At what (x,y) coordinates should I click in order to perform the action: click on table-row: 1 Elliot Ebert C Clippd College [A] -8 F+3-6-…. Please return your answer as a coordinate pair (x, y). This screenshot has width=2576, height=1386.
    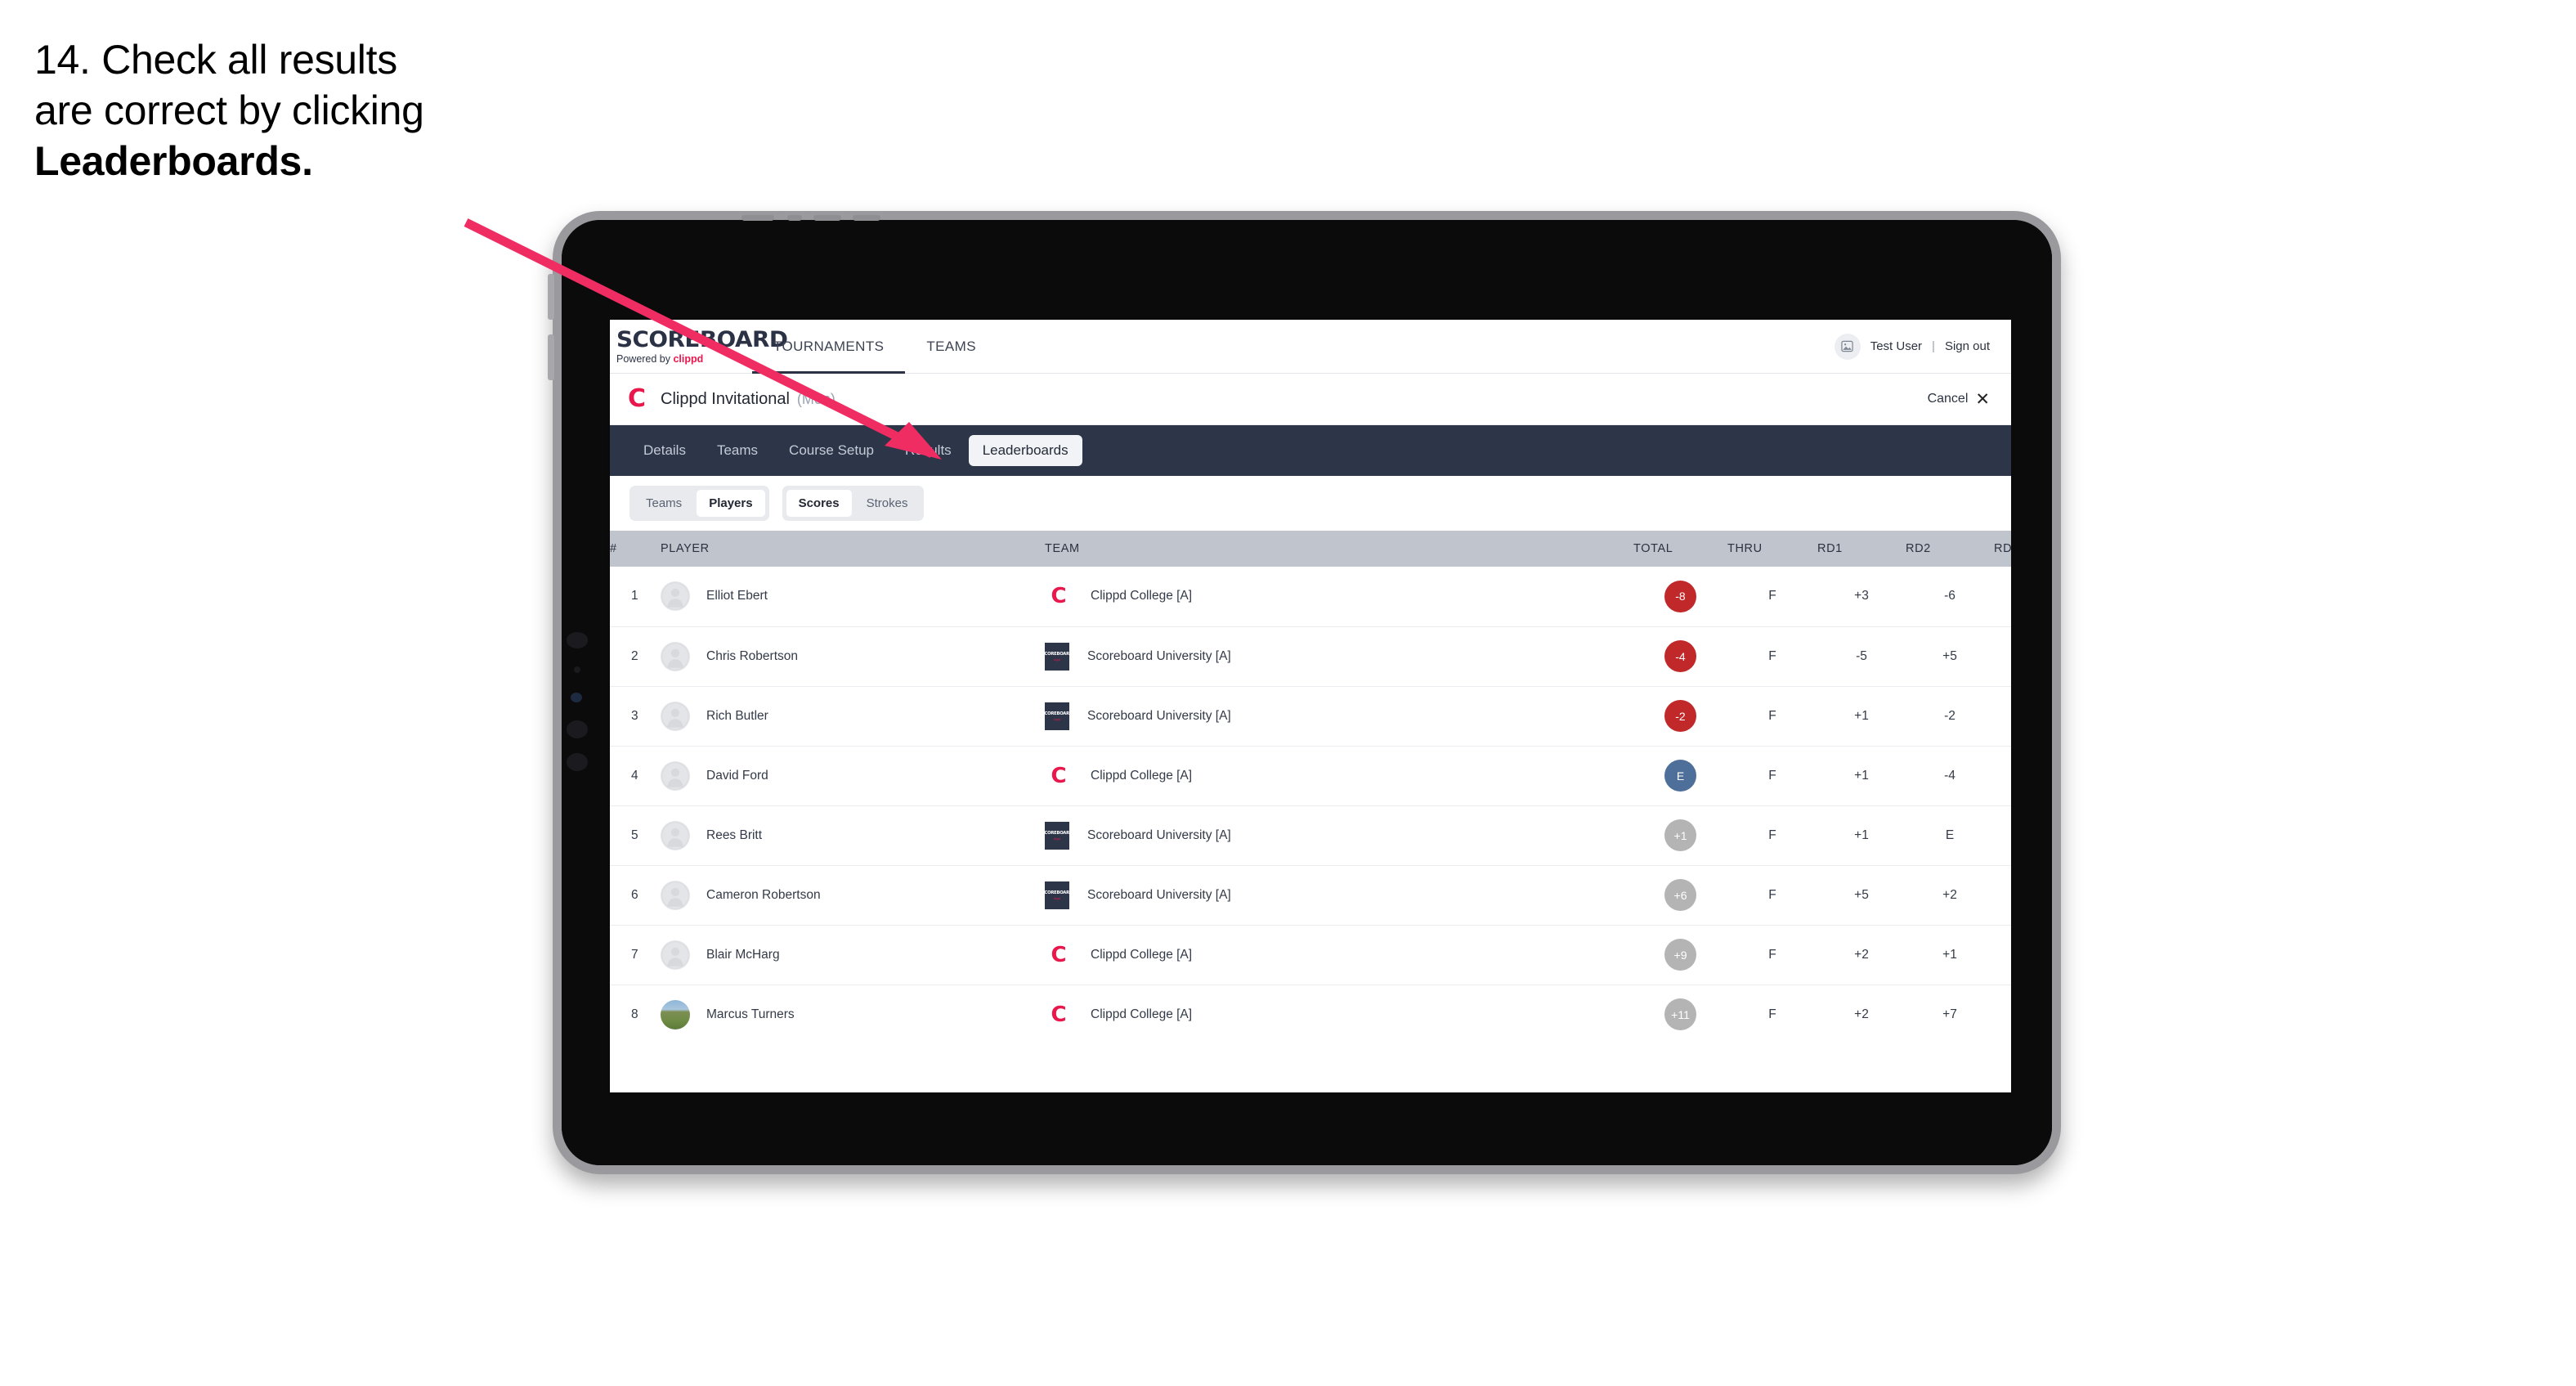
    Looking at the image, I should click on (1310, 597).